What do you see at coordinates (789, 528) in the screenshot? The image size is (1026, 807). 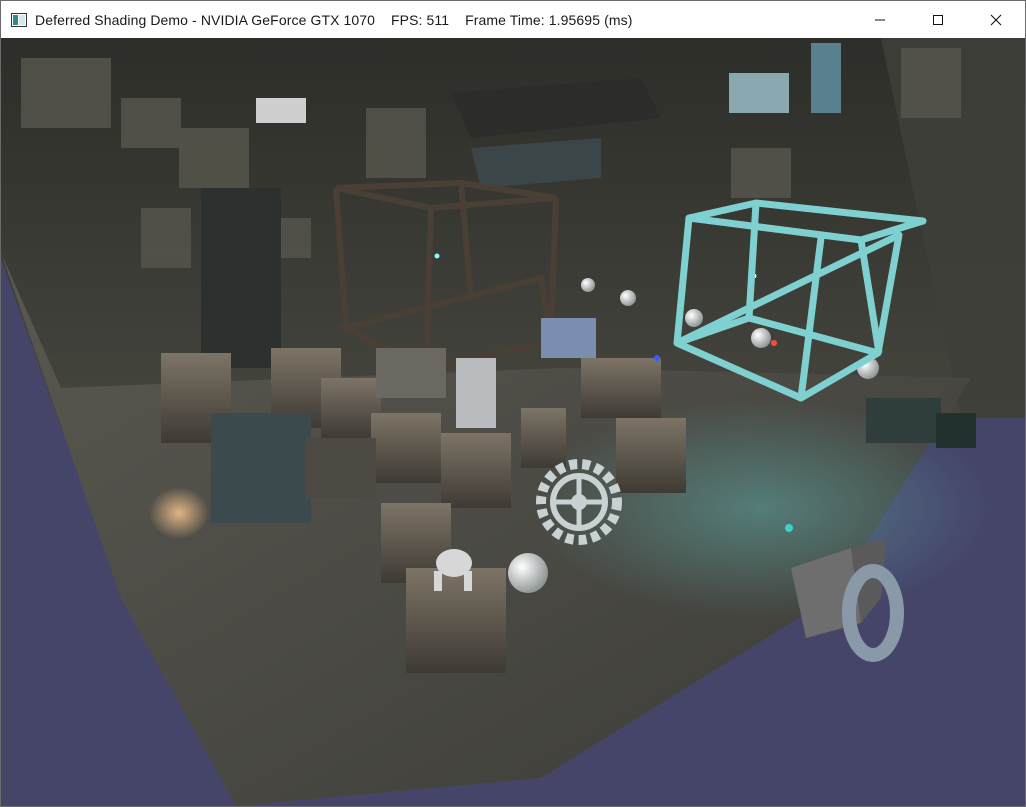 I see `light-teal` at bounding box center [789, 528].